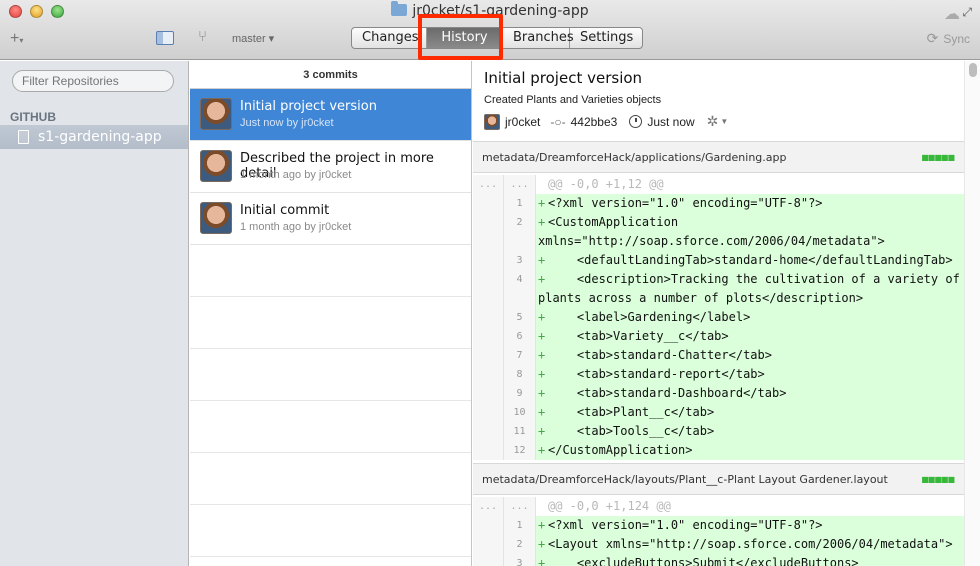 The image size is (980, 566). I want to click on diff-line: 9 + <tab>standard-Dashboard</tab>, so click(718, 393).